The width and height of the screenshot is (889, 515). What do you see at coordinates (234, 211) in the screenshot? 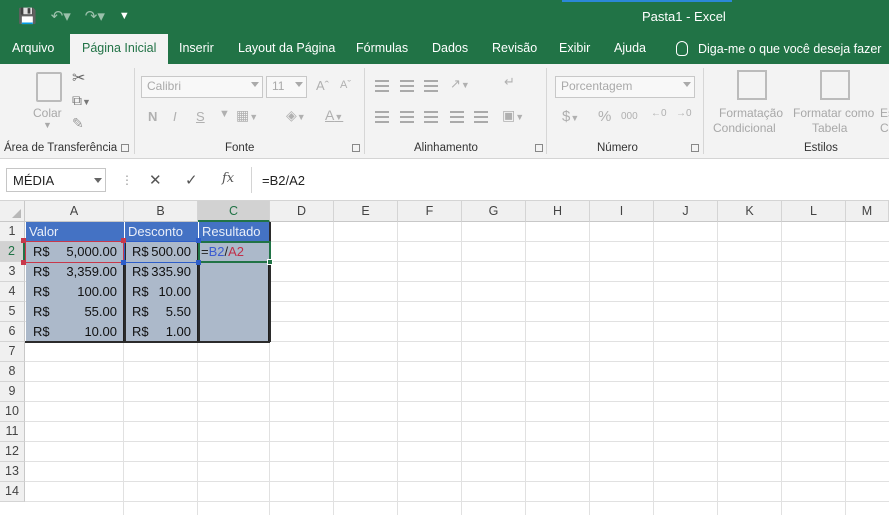
I see `column-header-c: C` at bounding box center [234, 211].